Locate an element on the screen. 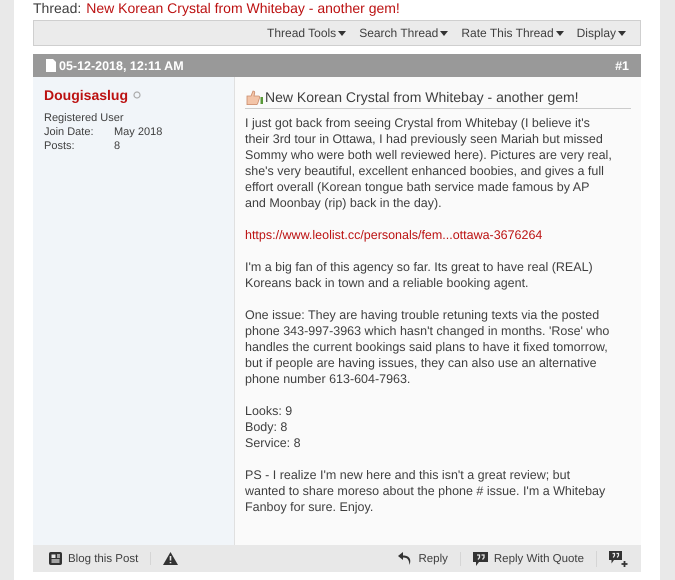 This screenshot has height=580, width=675. post-link: https://www.leolist.cc/personals/fem...ottawa-3676264 is located at coordinates (393, 235).